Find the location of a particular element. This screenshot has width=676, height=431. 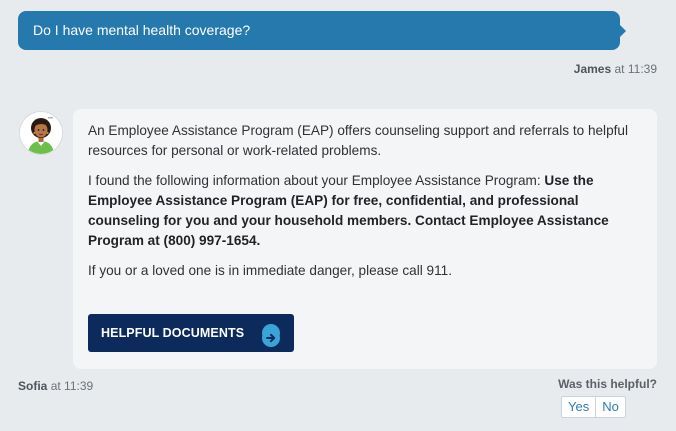

feedback-yes-button: Yes is located at coordinates (579, 407).